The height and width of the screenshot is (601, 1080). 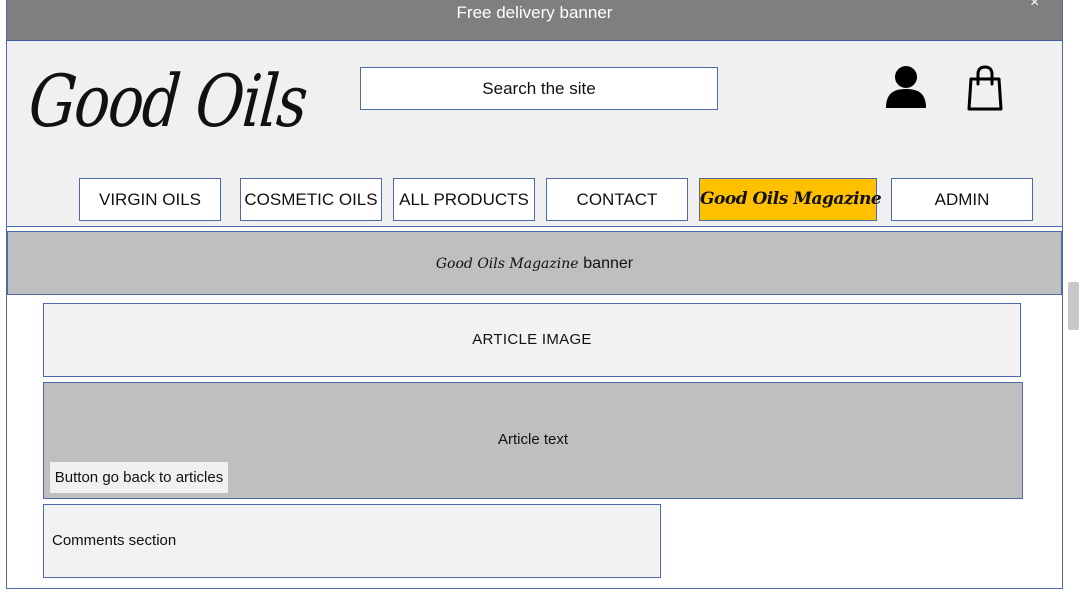 I want to click on free-delivery-banner: Free delivery banner, so click(x=534, y=20).